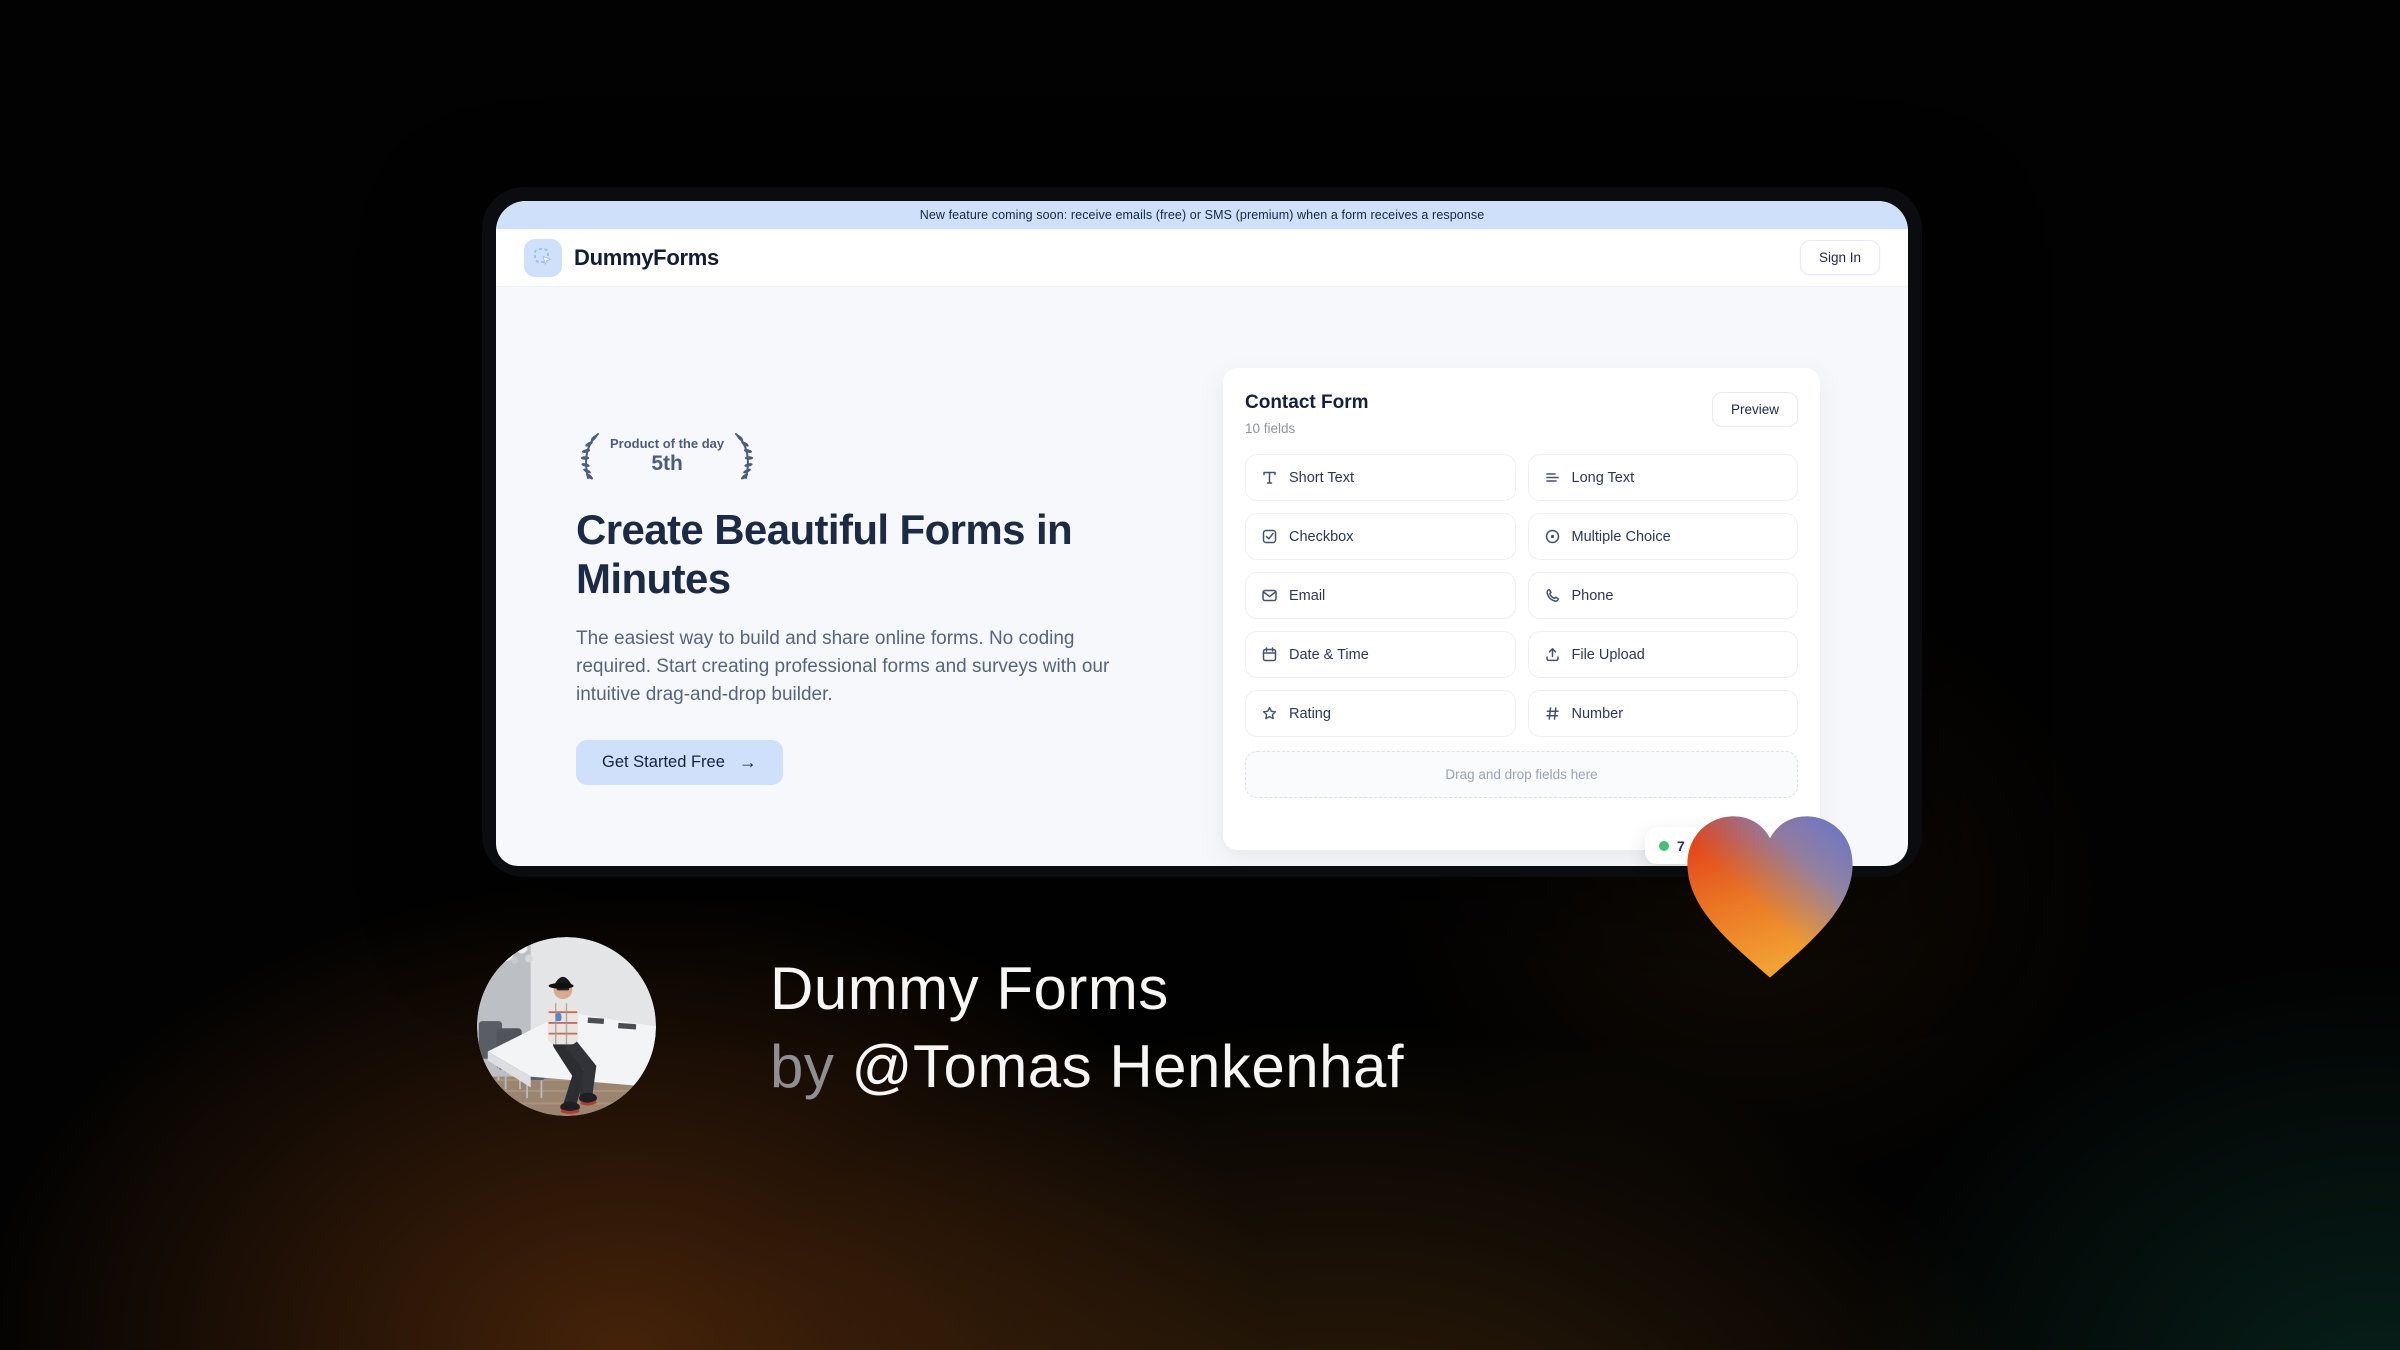  Describe the element at coordinates (1307, 414) in the screenshot. I see `form-card-titles: Contact Form 10 fields` at that location.